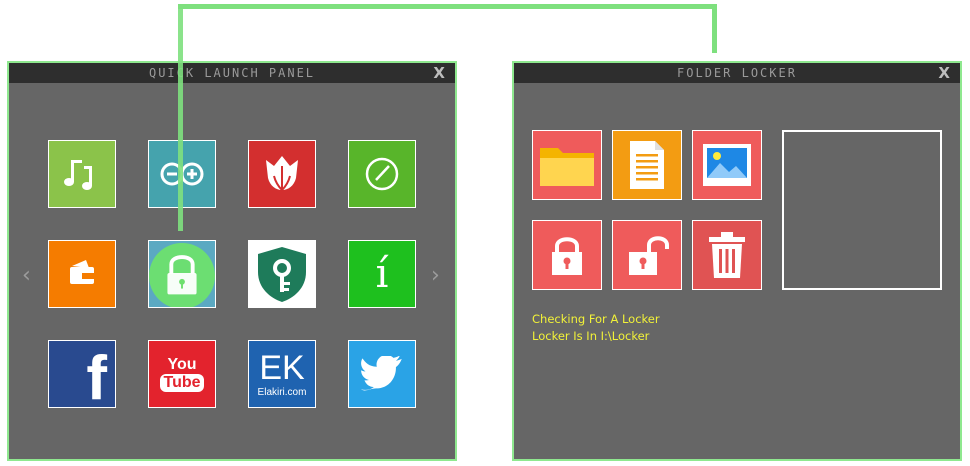 This screenshot has width=970, height=466. I want to click on photo-tulip-app-tile, so click(282, 174).